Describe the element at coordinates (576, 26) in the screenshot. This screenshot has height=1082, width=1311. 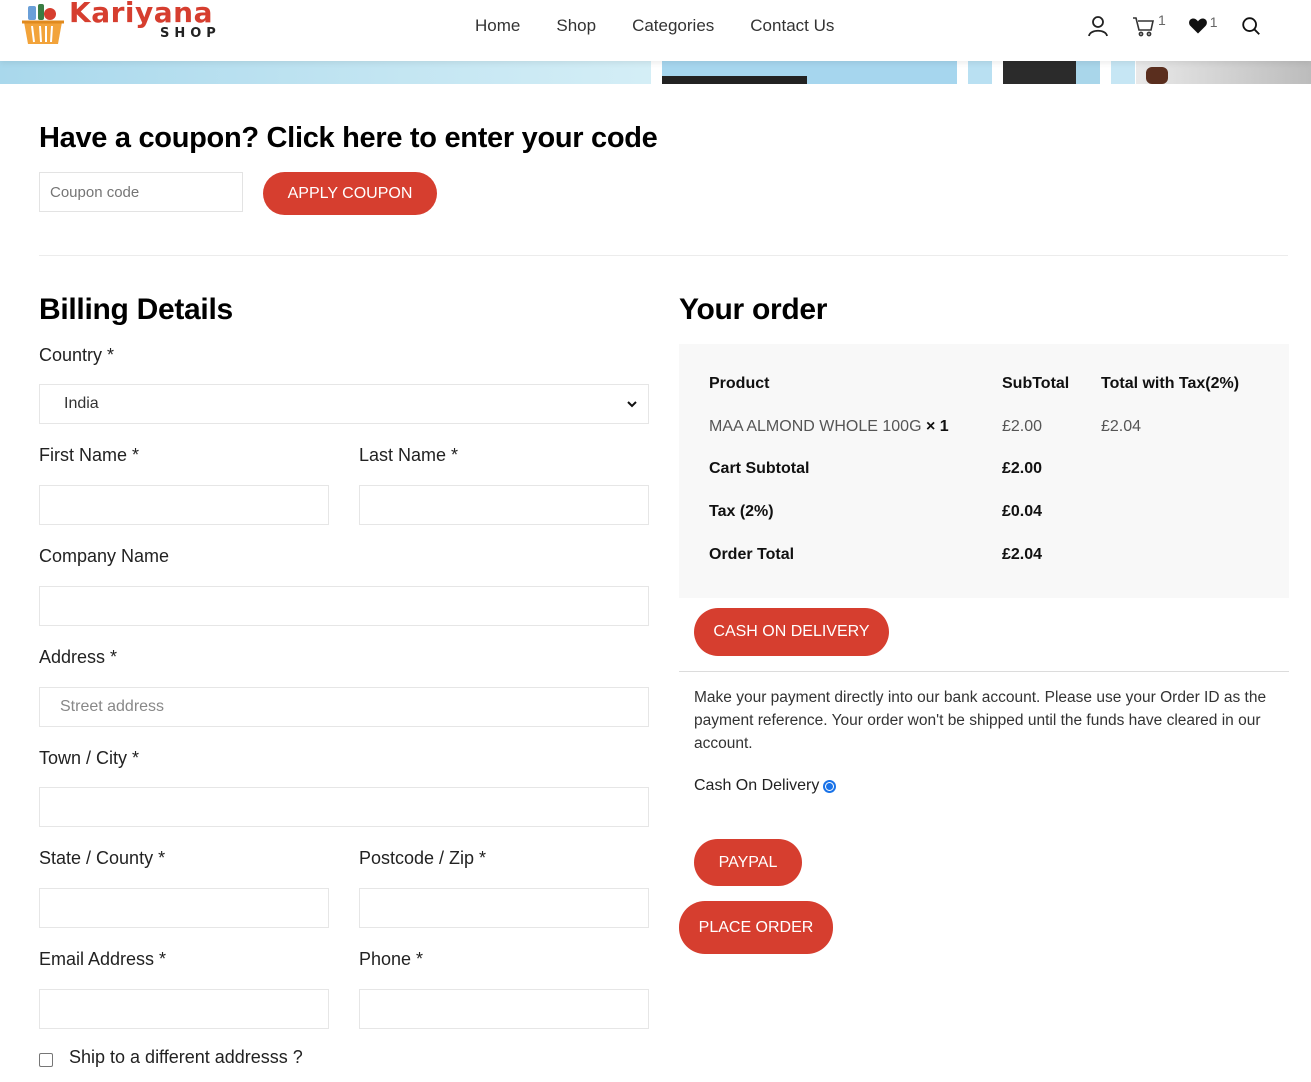
I see `nav-shop: Shop` at that location.